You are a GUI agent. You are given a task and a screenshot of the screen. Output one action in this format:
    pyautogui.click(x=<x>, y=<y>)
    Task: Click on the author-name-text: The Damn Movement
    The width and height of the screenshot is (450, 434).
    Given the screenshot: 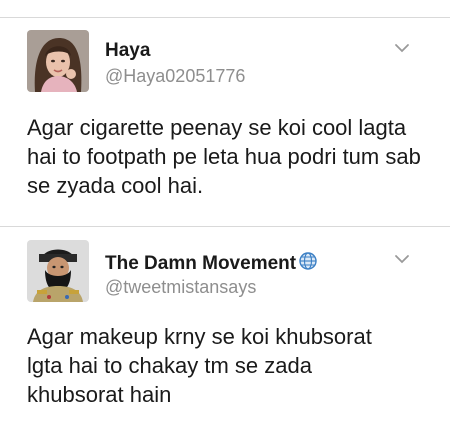 What is the action you would take?
    pyautogui.click(x=201, y=263)
    